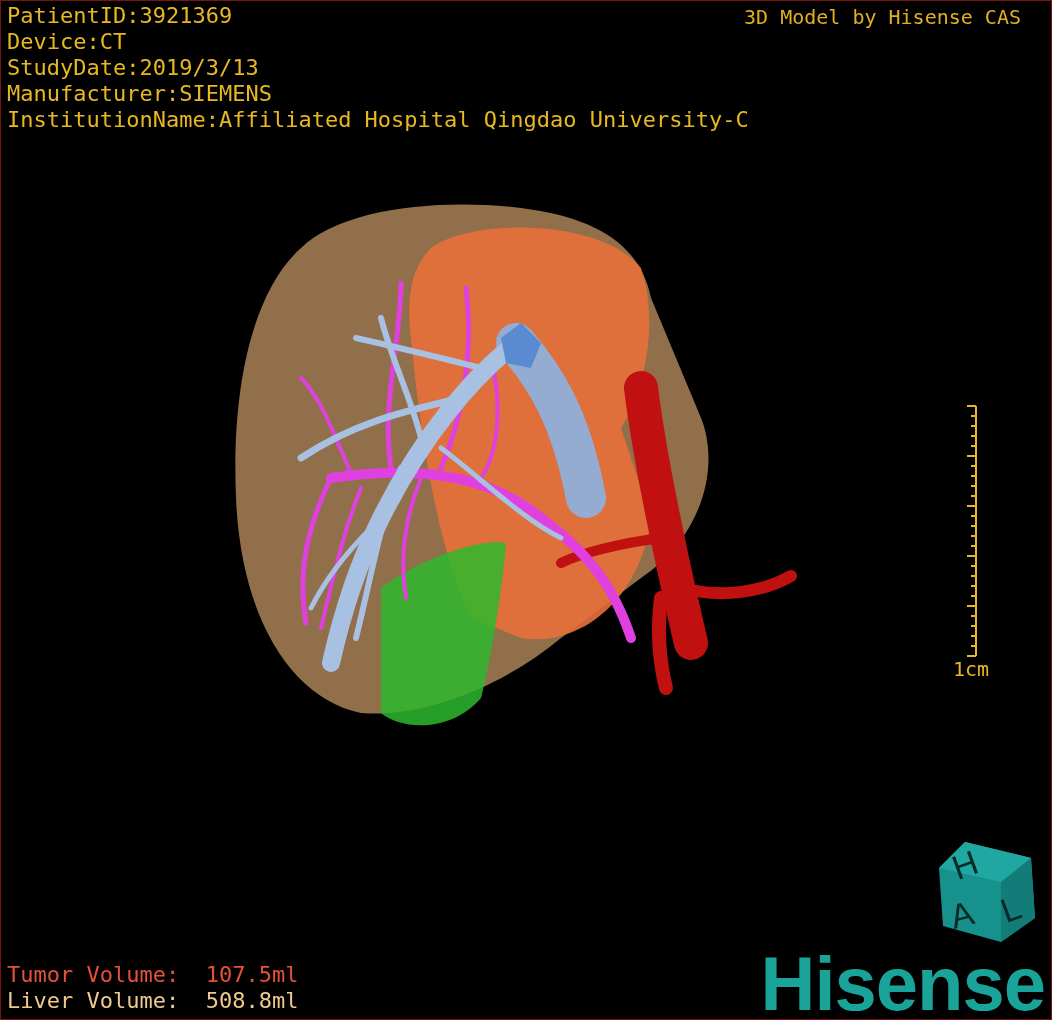  I want to click on dicom-info-text: StudyDate:2019/3/13, so click(133, 68).